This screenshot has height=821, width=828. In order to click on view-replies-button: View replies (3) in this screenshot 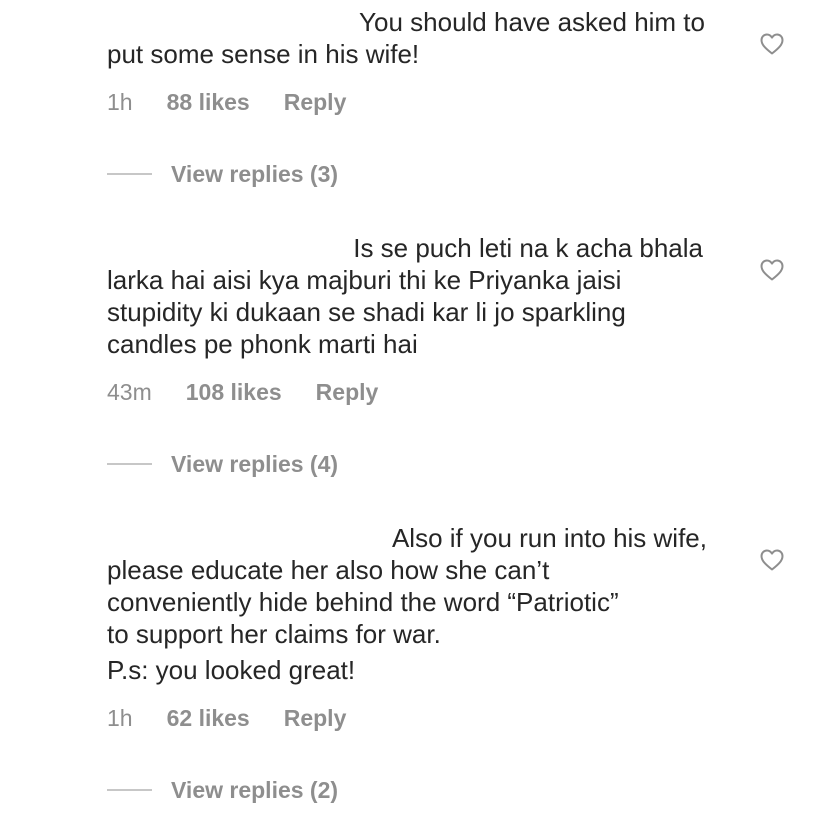, I will do `click(222, 174)`.